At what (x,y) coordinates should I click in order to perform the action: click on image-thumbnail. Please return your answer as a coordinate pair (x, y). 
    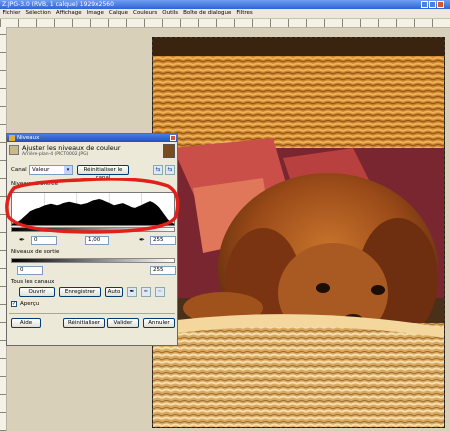
    Looking at the image, I should click on (169, 151).